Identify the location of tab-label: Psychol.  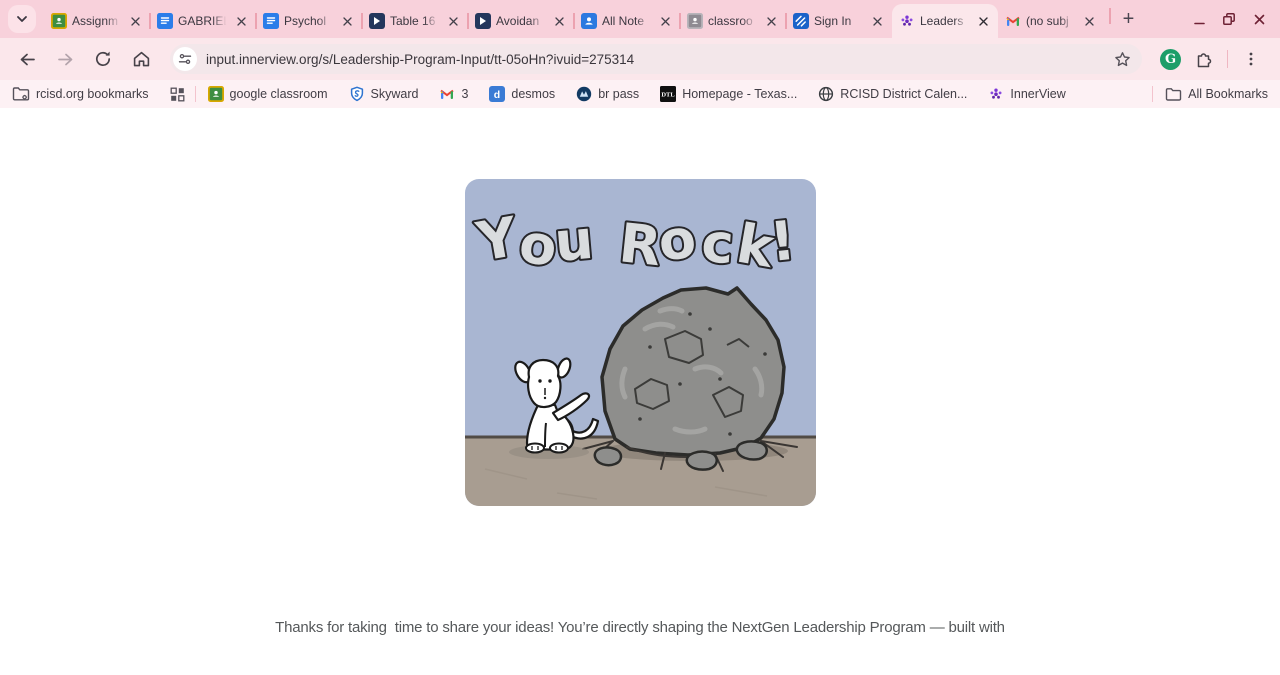
(305, 21).